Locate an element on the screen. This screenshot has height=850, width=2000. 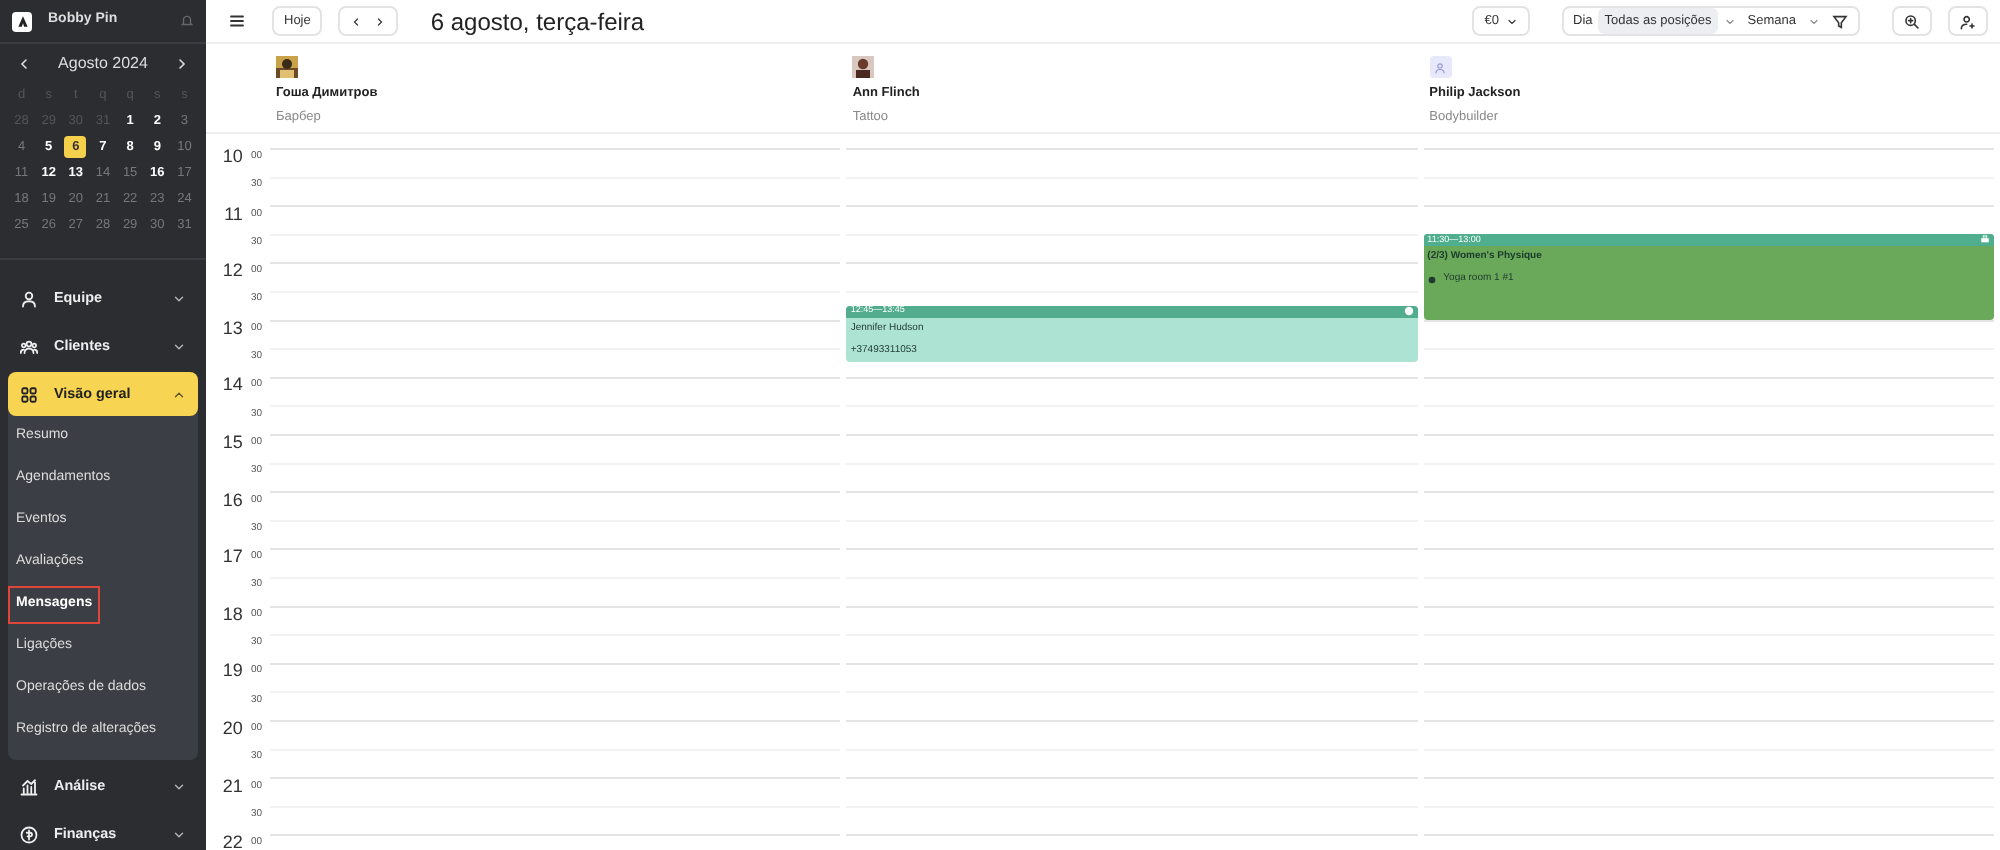
hour-label: 17 is located at coordinates (232, 556).